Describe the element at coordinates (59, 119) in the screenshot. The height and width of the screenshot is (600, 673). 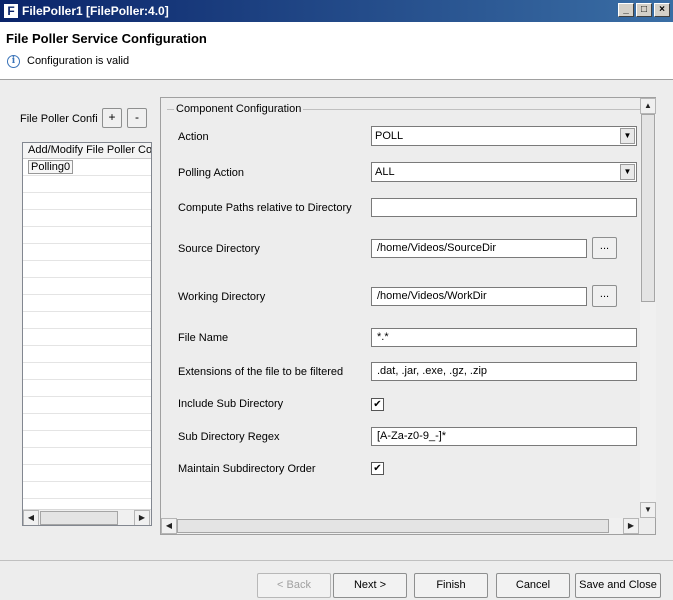
I see `file-poller-config-label: File Poller Confi` at that location.